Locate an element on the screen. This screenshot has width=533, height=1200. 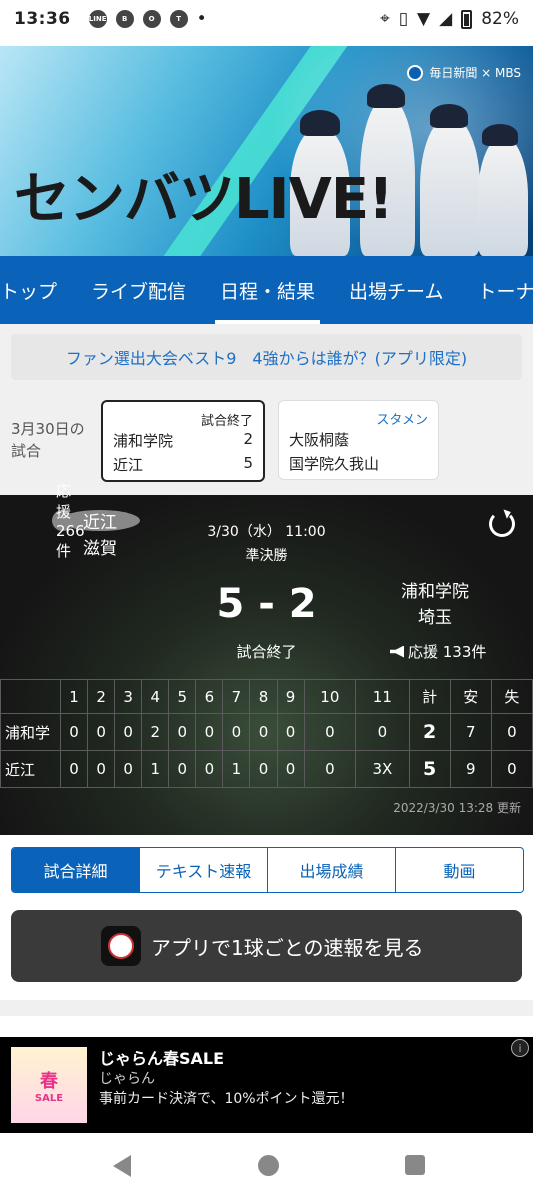
home-cheer-count: 応援 266件 is located at coordinates (70, 521).